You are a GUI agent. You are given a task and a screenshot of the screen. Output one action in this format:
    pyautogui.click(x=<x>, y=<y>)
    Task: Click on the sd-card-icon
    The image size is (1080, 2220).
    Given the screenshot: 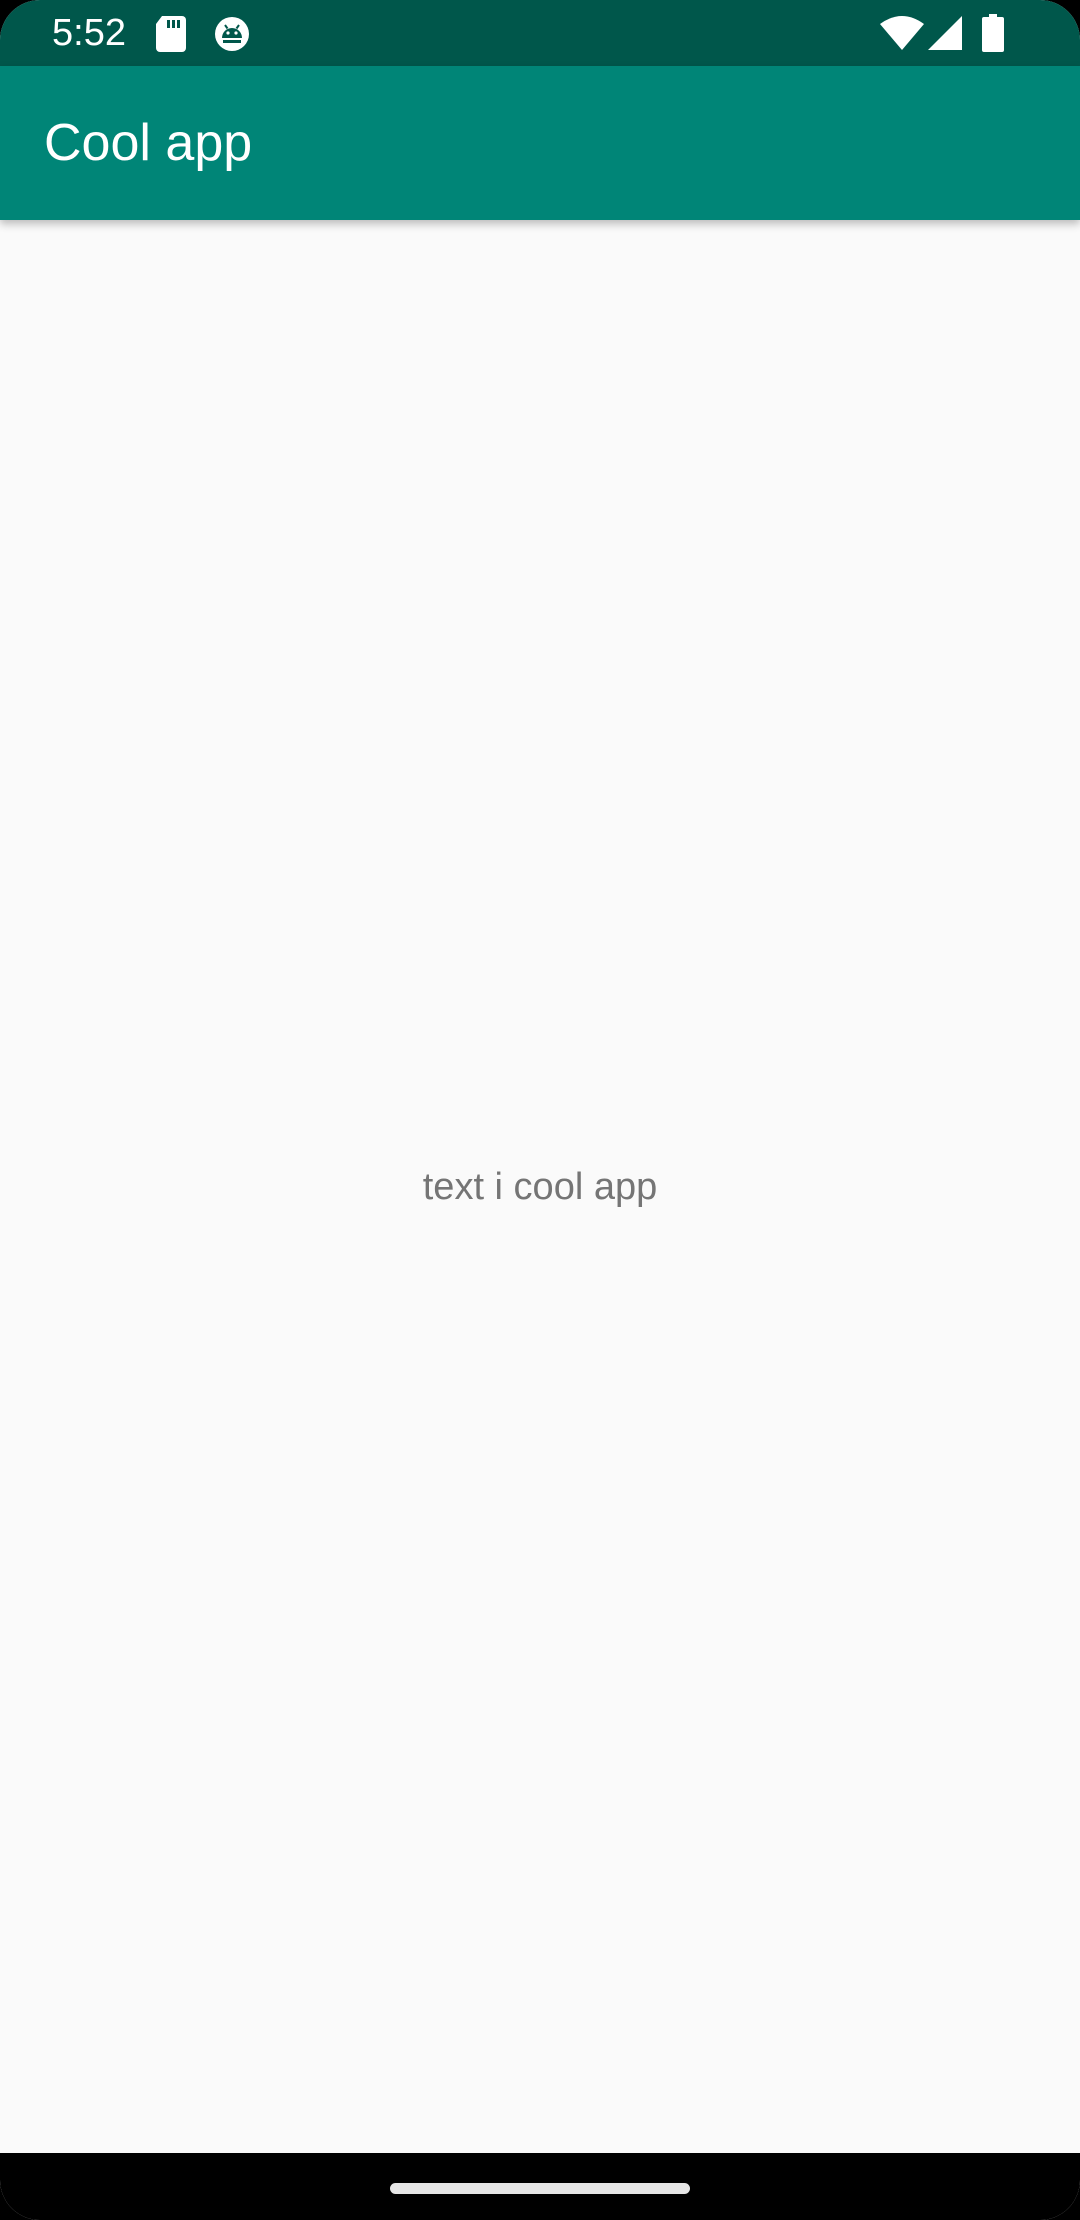 What is the action you would take?
    pyautogui.click(x=171, y=34)
    